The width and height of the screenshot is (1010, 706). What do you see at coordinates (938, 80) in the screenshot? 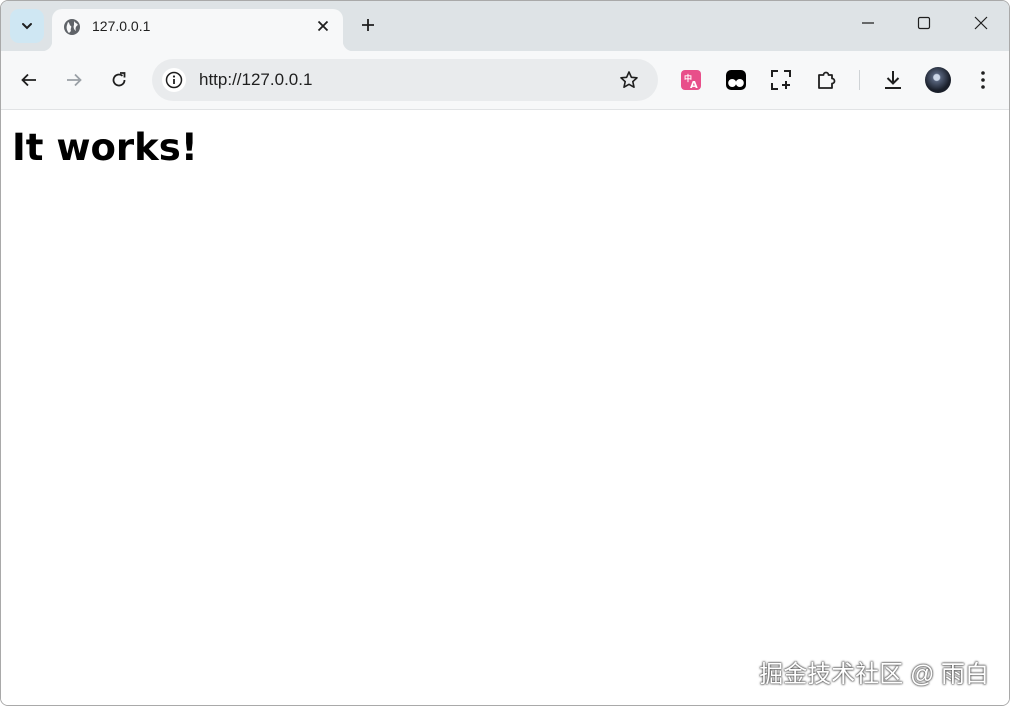
I see `profile-avatar` at bounding box center [938, 80].